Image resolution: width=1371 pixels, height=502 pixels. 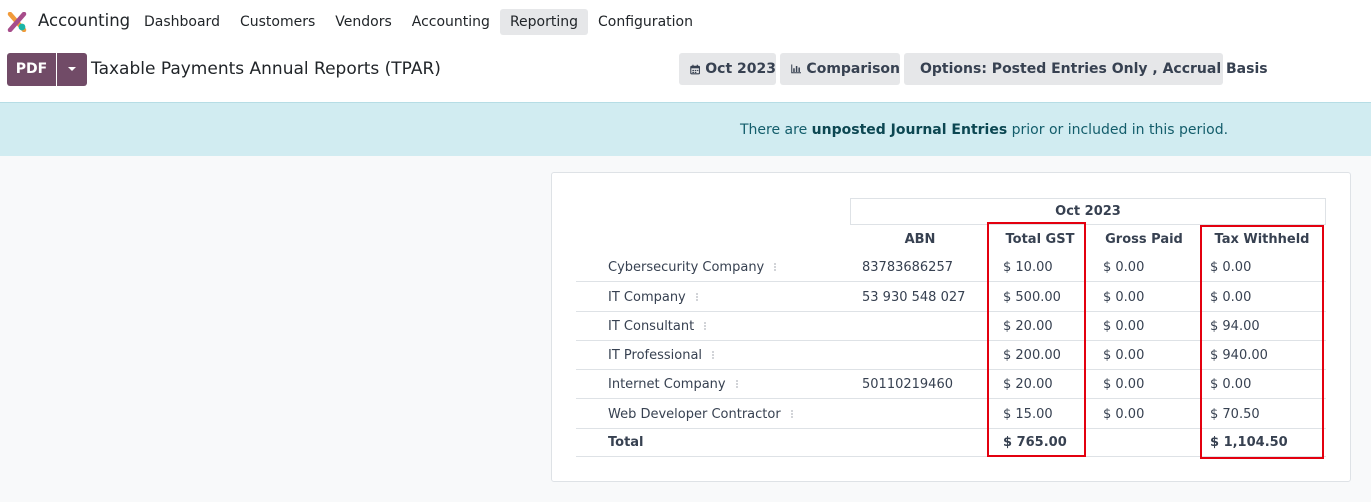 I want to click on row-partner-name: Cybersecurity Company, so click(x=693, y=267).